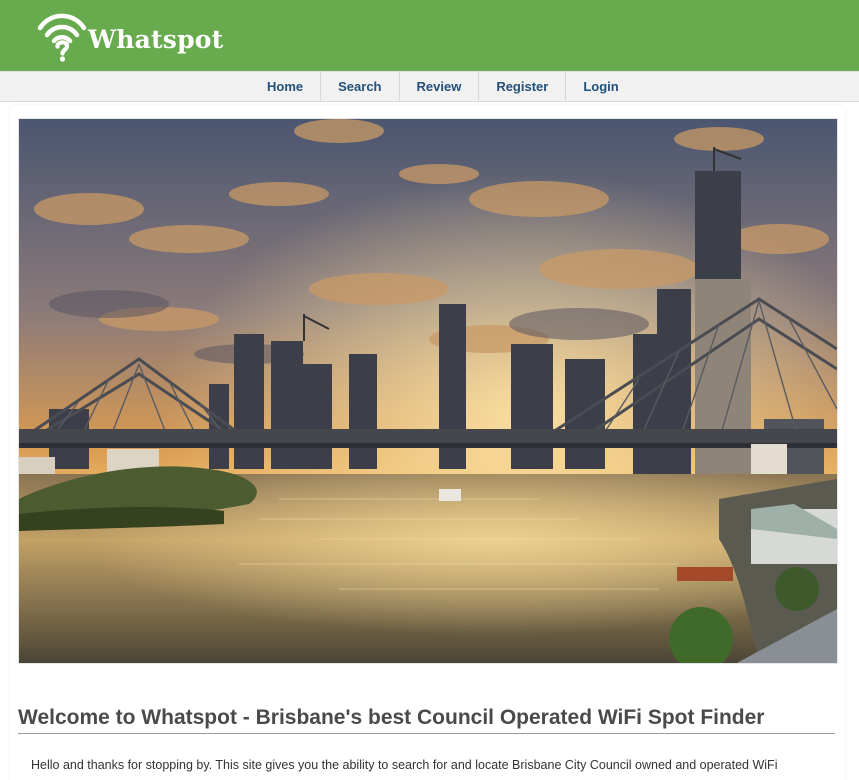  Describe the element at coordinates (156, 39) in the screenshot. I see `brand-name: Whatspot` at that location.